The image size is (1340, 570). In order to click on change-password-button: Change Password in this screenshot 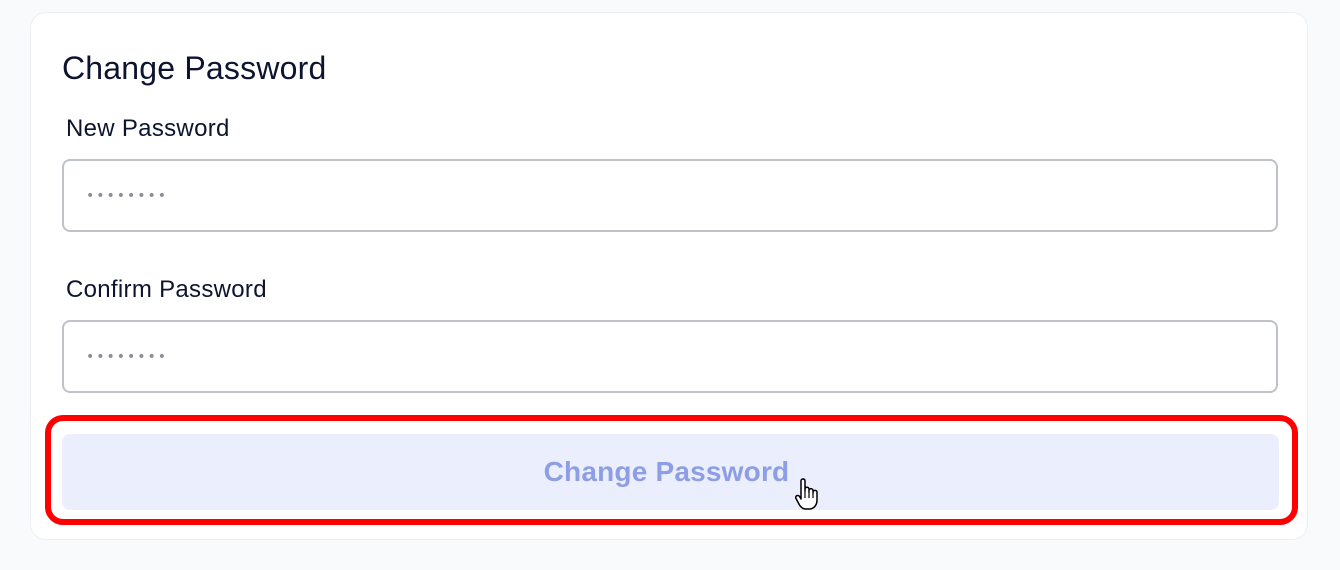, I will do `click(670, 472)`.